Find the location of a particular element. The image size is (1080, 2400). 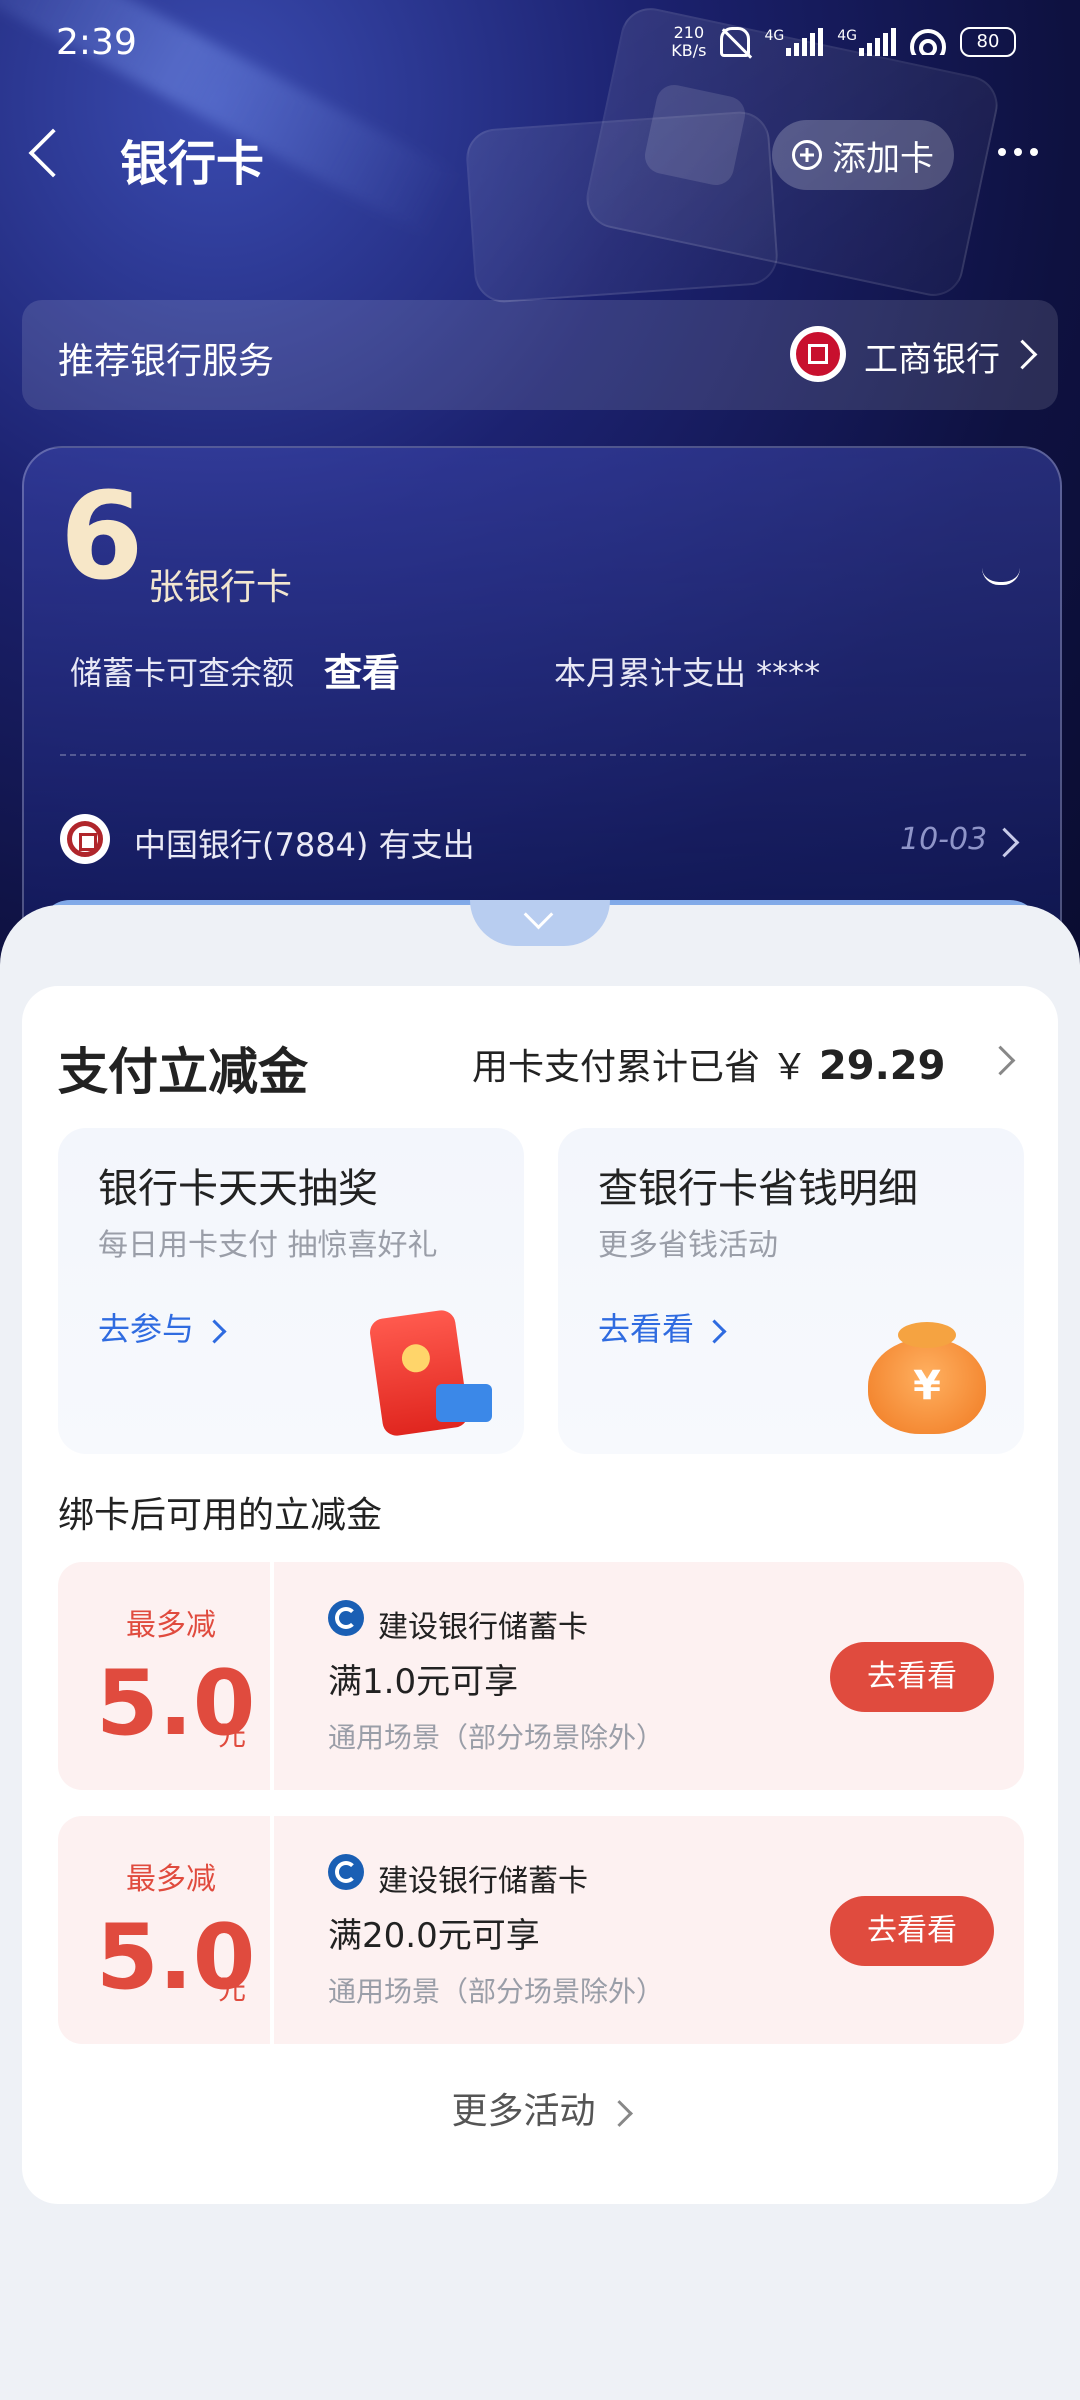

coupon-condition: 满1.0元可享 is located at coordinates (423, 1682).